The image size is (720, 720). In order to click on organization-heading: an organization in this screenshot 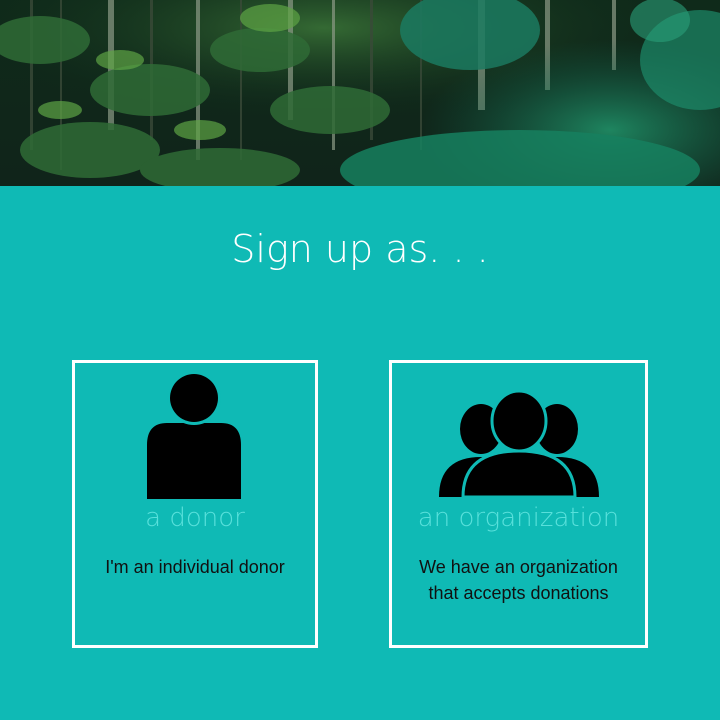, I will do `click(518, 518)`.